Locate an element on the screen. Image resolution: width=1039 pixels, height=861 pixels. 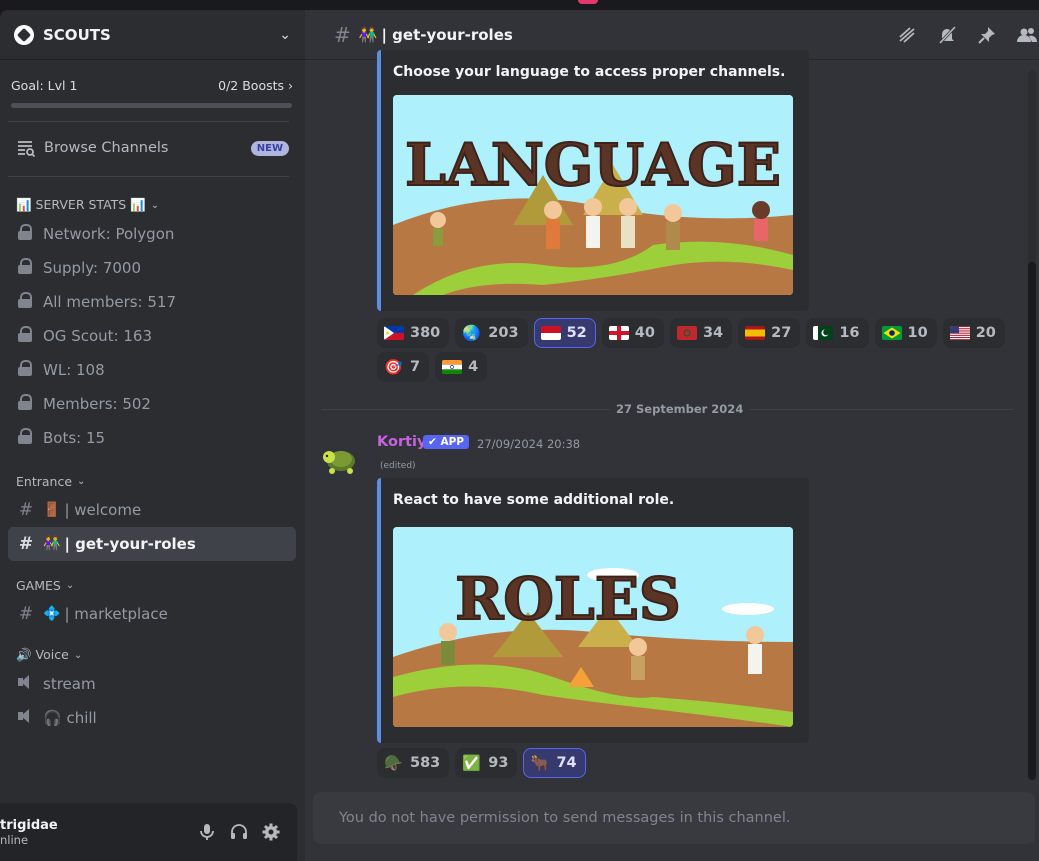
embed-image-language: LANGUAGE is located at coordinates (593, 195).